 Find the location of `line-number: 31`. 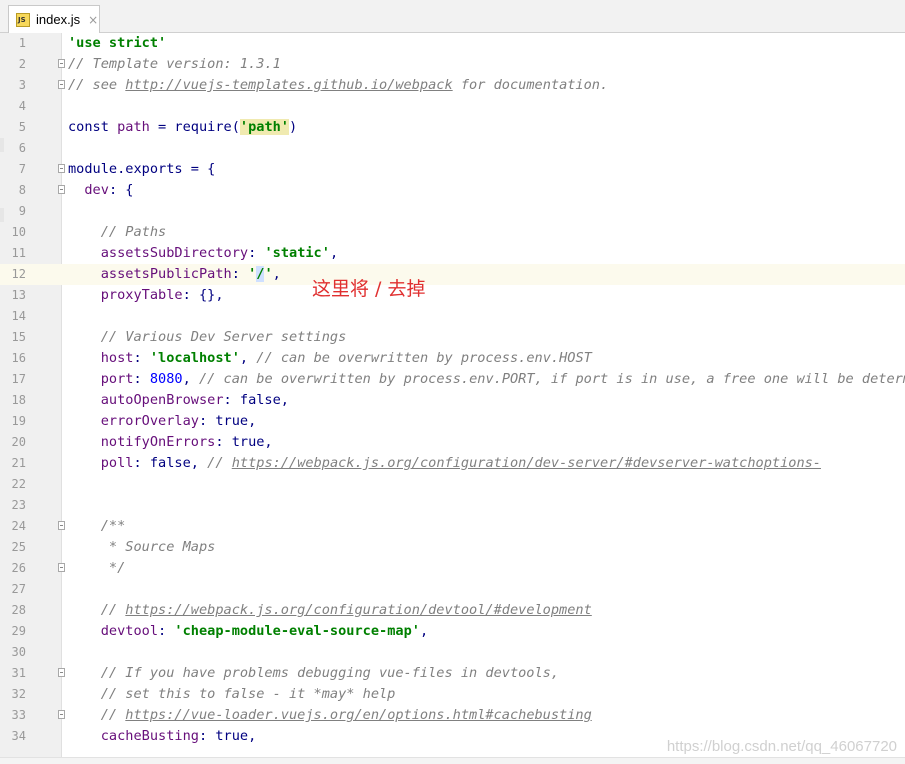

line-number: 31 is located at coordinates (18, 673).